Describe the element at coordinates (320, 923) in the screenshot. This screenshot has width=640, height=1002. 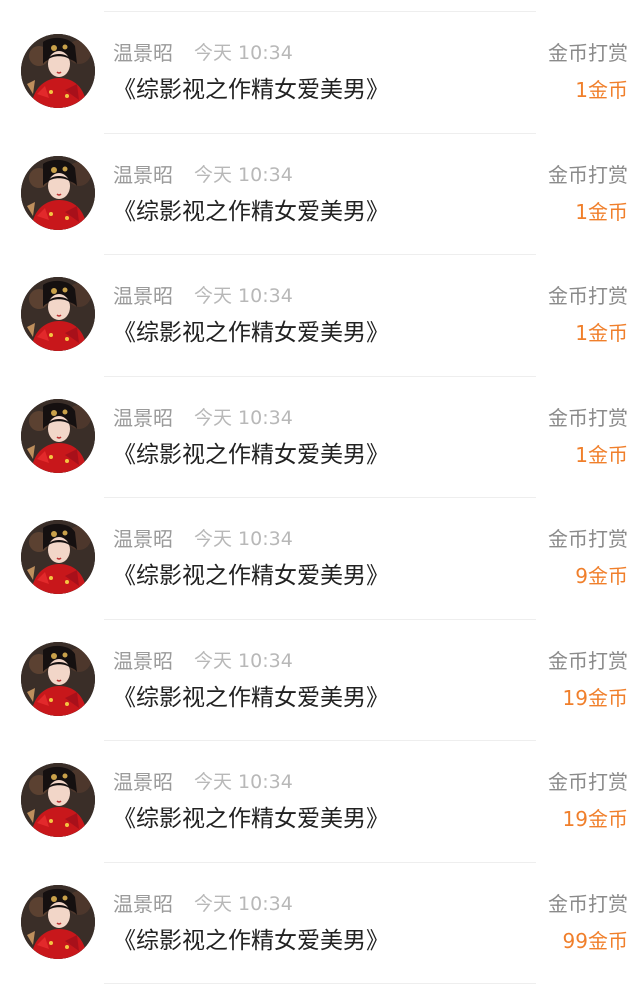
I see `list-item: 温景昭 今天 10:34 《综影视之作精女爱美男》 金币打赏 99金币` at that location.